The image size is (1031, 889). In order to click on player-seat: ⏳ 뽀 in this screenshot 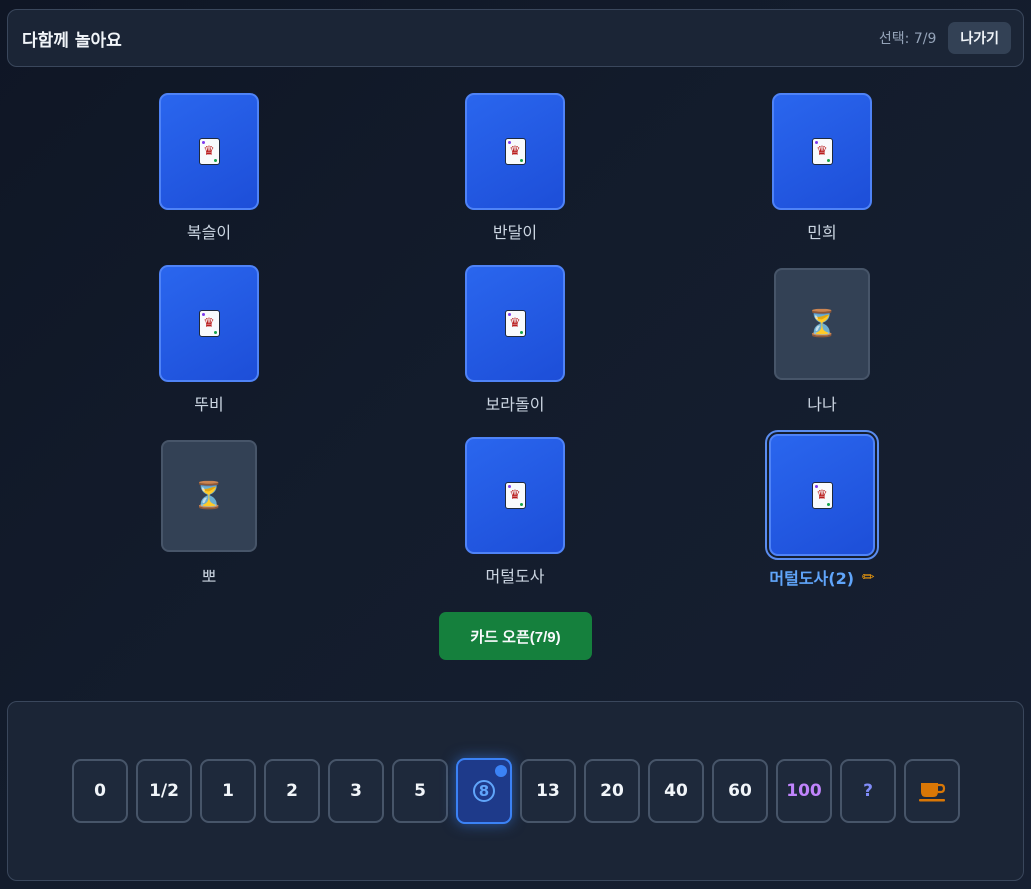, I will do `click(209, 517)`.